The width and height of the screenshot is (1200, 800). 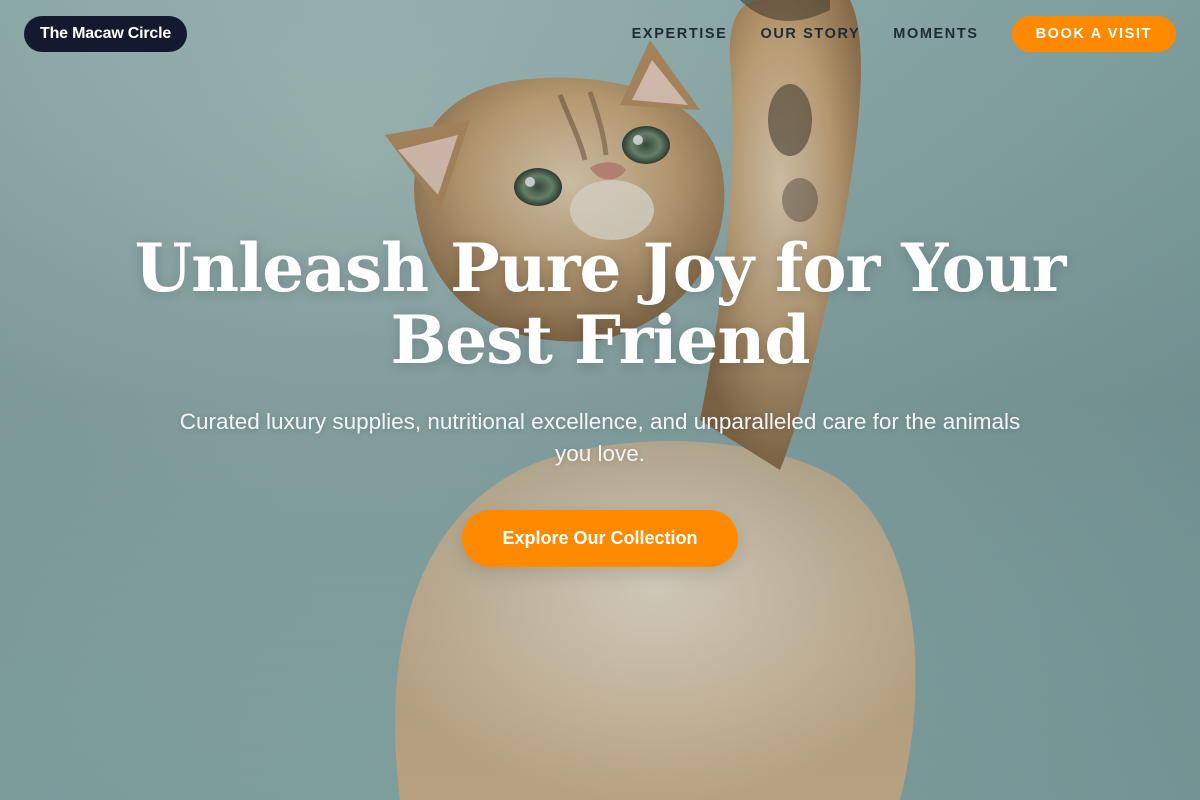 I want to click on book-a-visit-button: BOOK A VISIT, so click(x=1093, y=34).